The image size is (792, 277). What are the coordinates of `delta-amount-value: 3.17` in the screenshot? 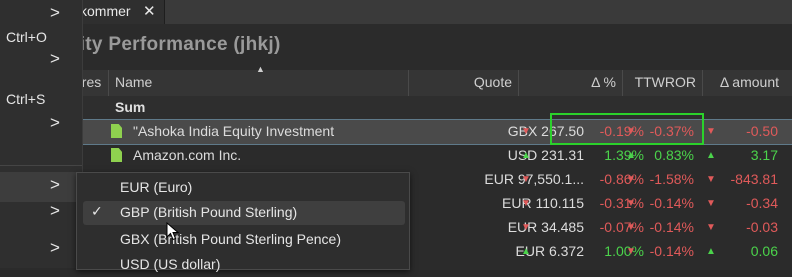 It's located at (764, 155).